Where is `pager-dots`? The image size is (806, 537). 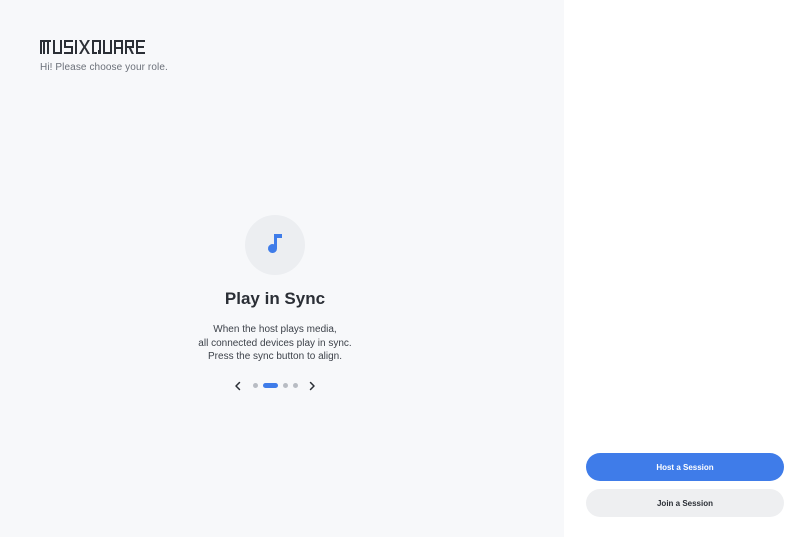
pager-dots is located at coordinates (275, 385).